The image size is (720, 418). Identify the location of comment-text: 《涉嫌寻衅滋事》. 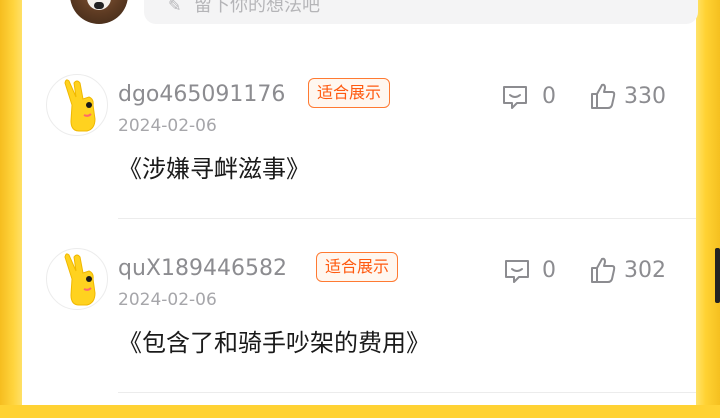
(214, 169).